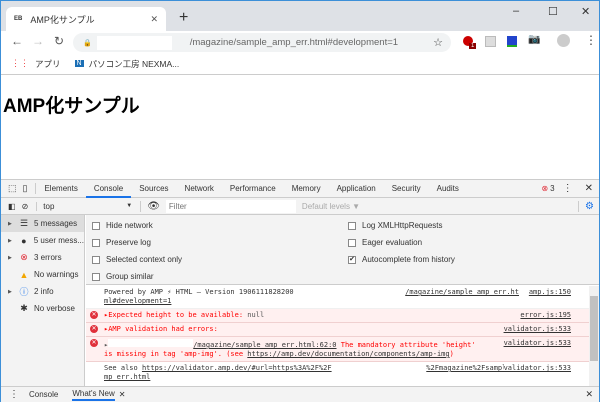 The image size is (600, 402). Describe the element at coordinates (121, 242) in the screenshot. I see `preserve-log-checkbox: Preserve log` at that location.